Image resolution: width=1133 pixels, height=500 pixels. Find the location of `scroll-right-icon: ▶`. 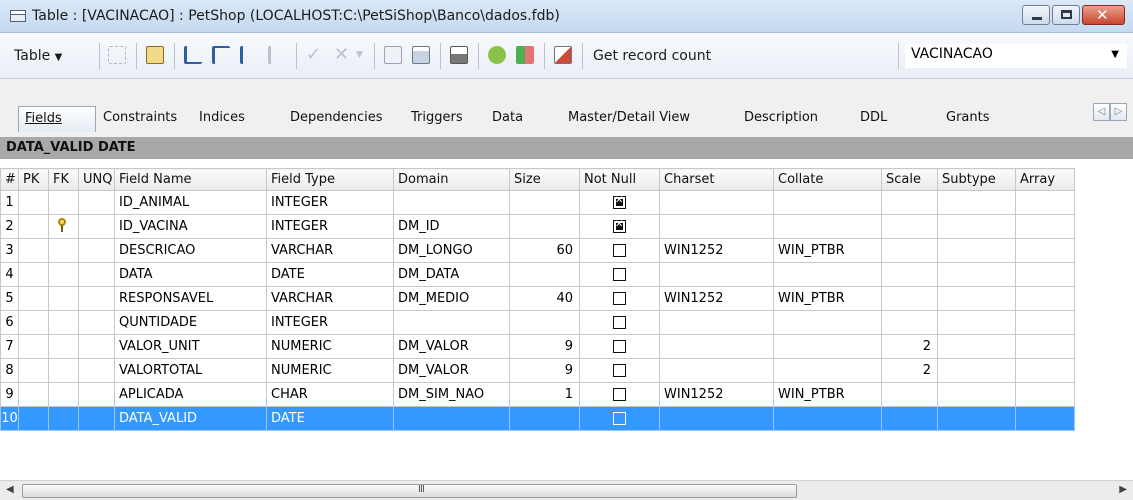

scroll-right-icon: ▶ is located at coordinates (1123, 489).